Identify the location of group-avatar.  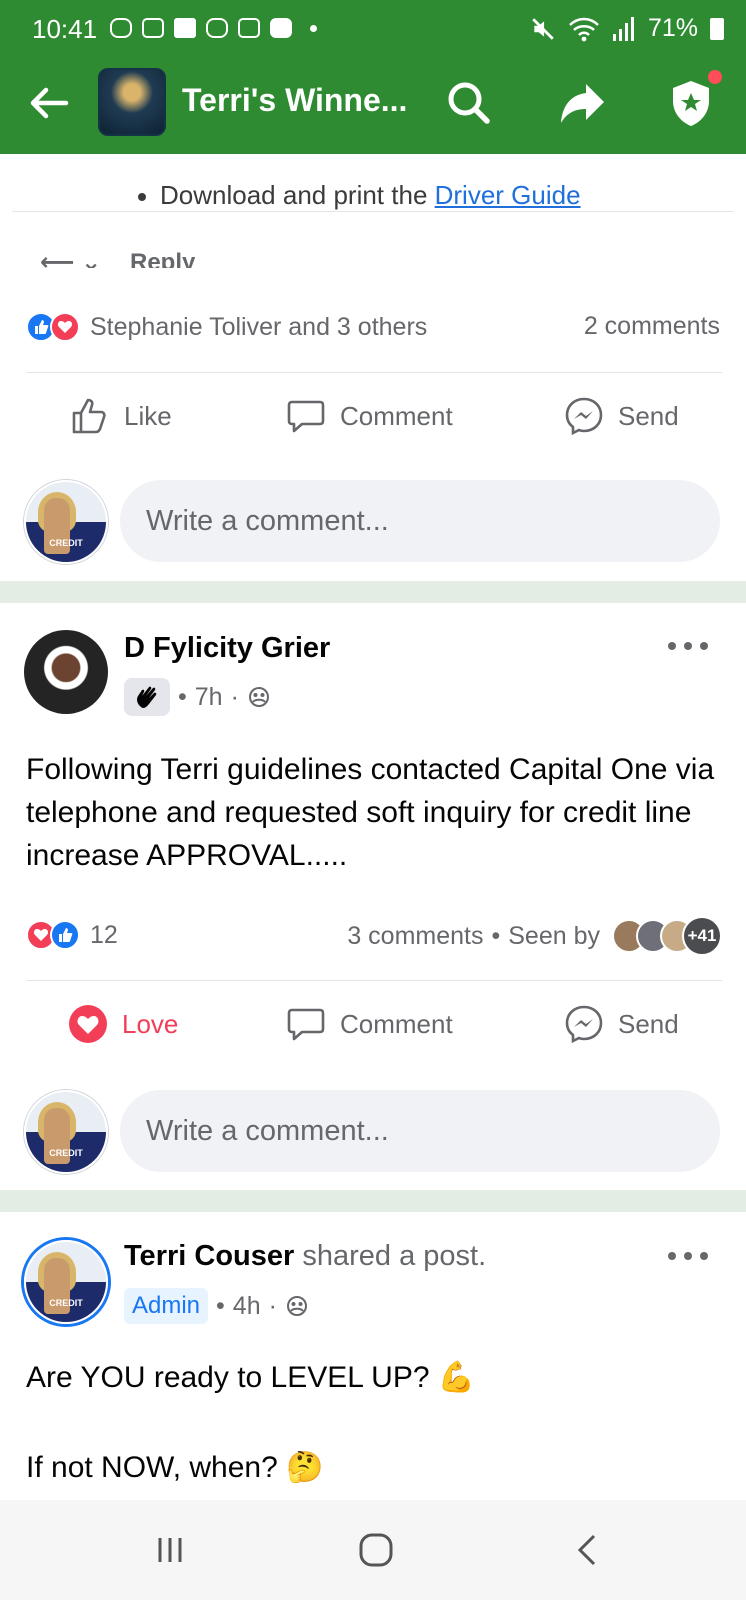
(132, 102).